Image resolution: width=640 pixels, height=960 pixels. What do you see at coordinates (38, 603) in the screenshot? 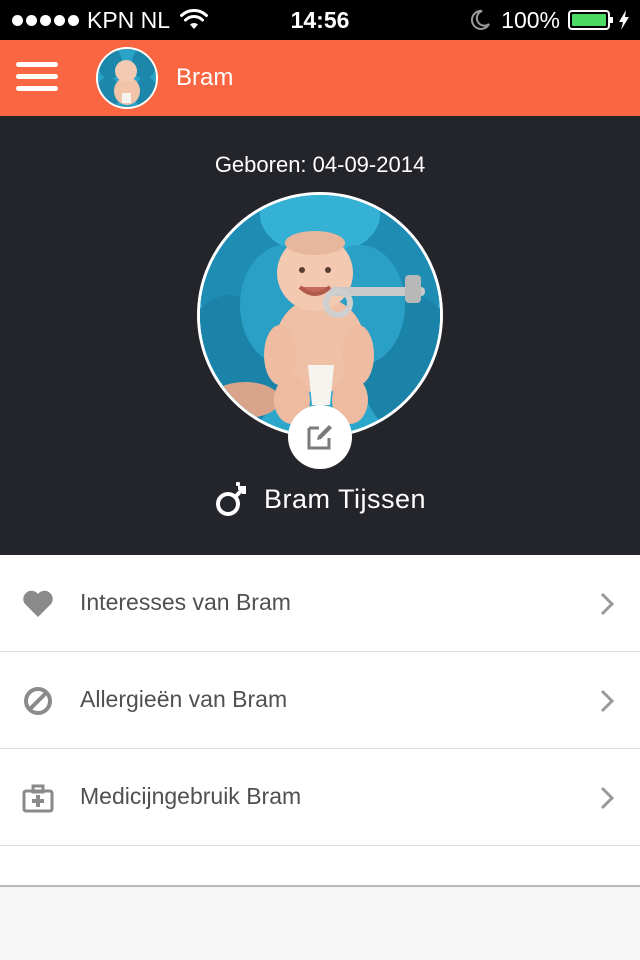
I see `heart-icon` at bounding box center [38, 603].